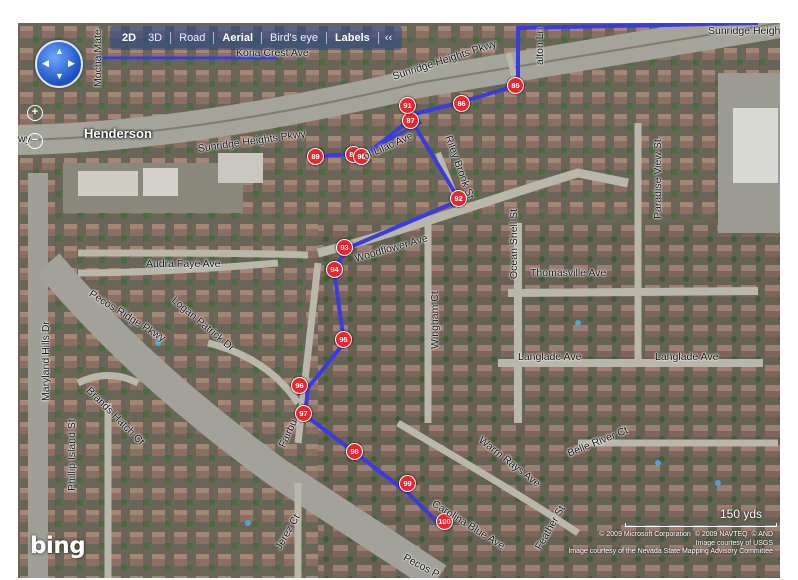 The height and width of the screenshot is (580, 798). What do you see at coordinates (515, 85) in the screenshot?
I see `route-marker-85: 85` at bounding box center [515, 85].